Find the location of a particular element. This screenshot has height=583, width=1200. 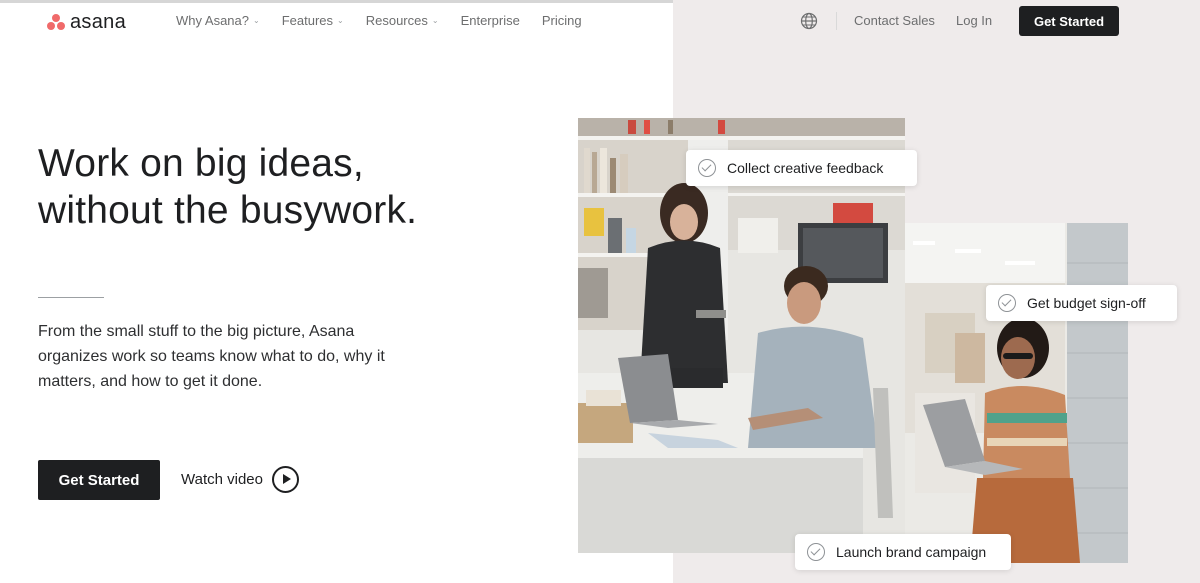

asana-logo-icon is located at coordinates (56, 22).